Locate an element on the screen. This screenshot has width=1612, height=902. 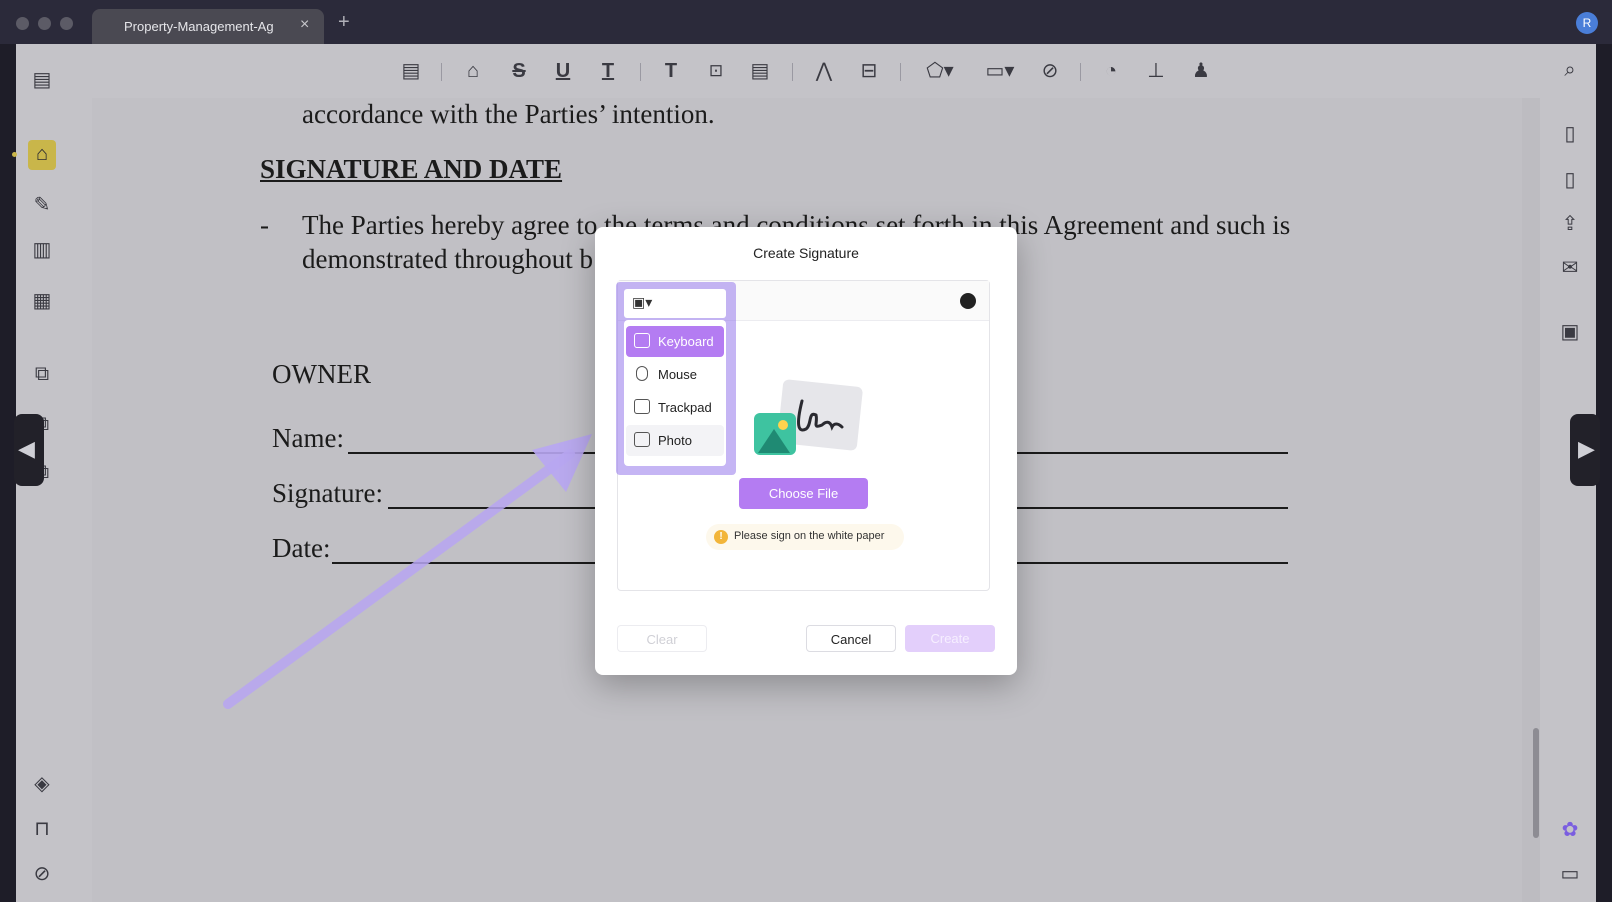
doc-line-intention: accordance with the Parties’ intention. is located at coordinates (508, 114).